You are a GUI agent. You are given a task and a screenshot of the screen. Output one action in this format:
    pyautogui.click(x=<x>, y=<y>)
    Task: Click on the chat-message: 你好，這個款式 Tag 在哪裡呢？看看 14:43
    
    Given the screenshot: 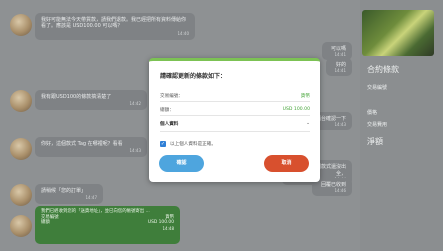 What is the action you would take?
    pyautogui.click(x=91, y=147)
    